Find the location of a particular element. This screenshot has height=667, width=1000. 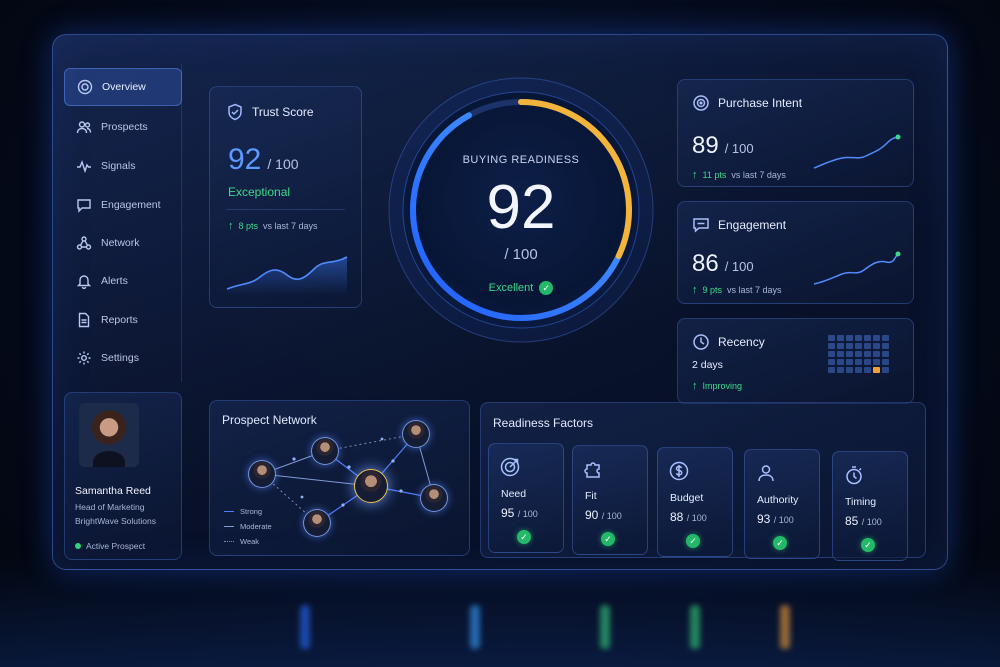

recency-card: Recency 2 days ↑ Improving is located at coordinates (795, 361).